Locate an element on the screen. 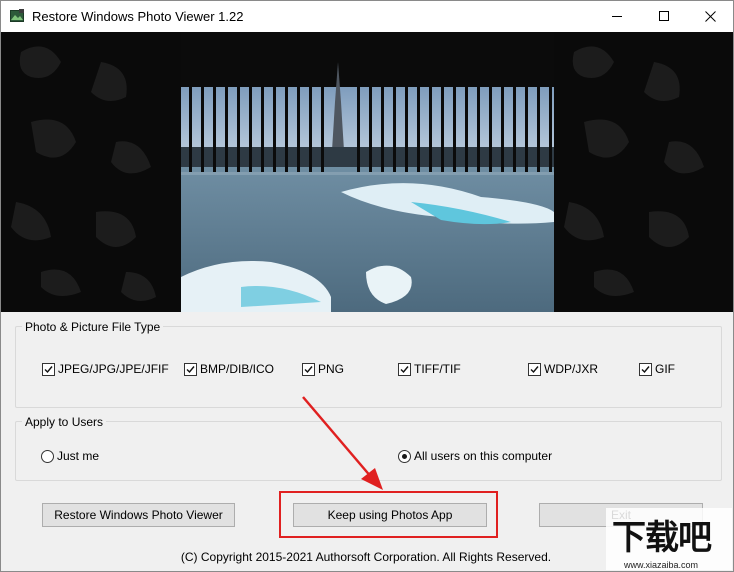  apply-users-group-title: Apply to Users is located at coordinates (64, 422).